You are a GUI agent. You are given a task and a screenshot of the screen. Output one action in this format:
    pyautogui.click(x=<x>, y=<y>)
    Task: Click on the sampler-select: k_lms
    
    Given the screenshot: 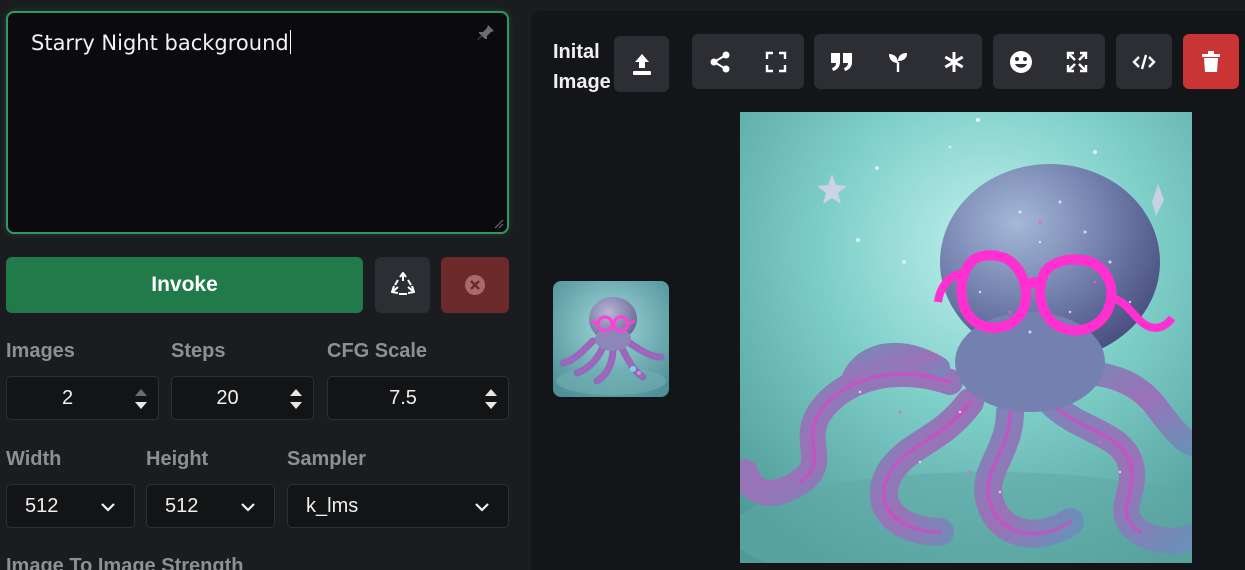 What is the action you would take?
    pyautogui.click(x=398, y=506)
    